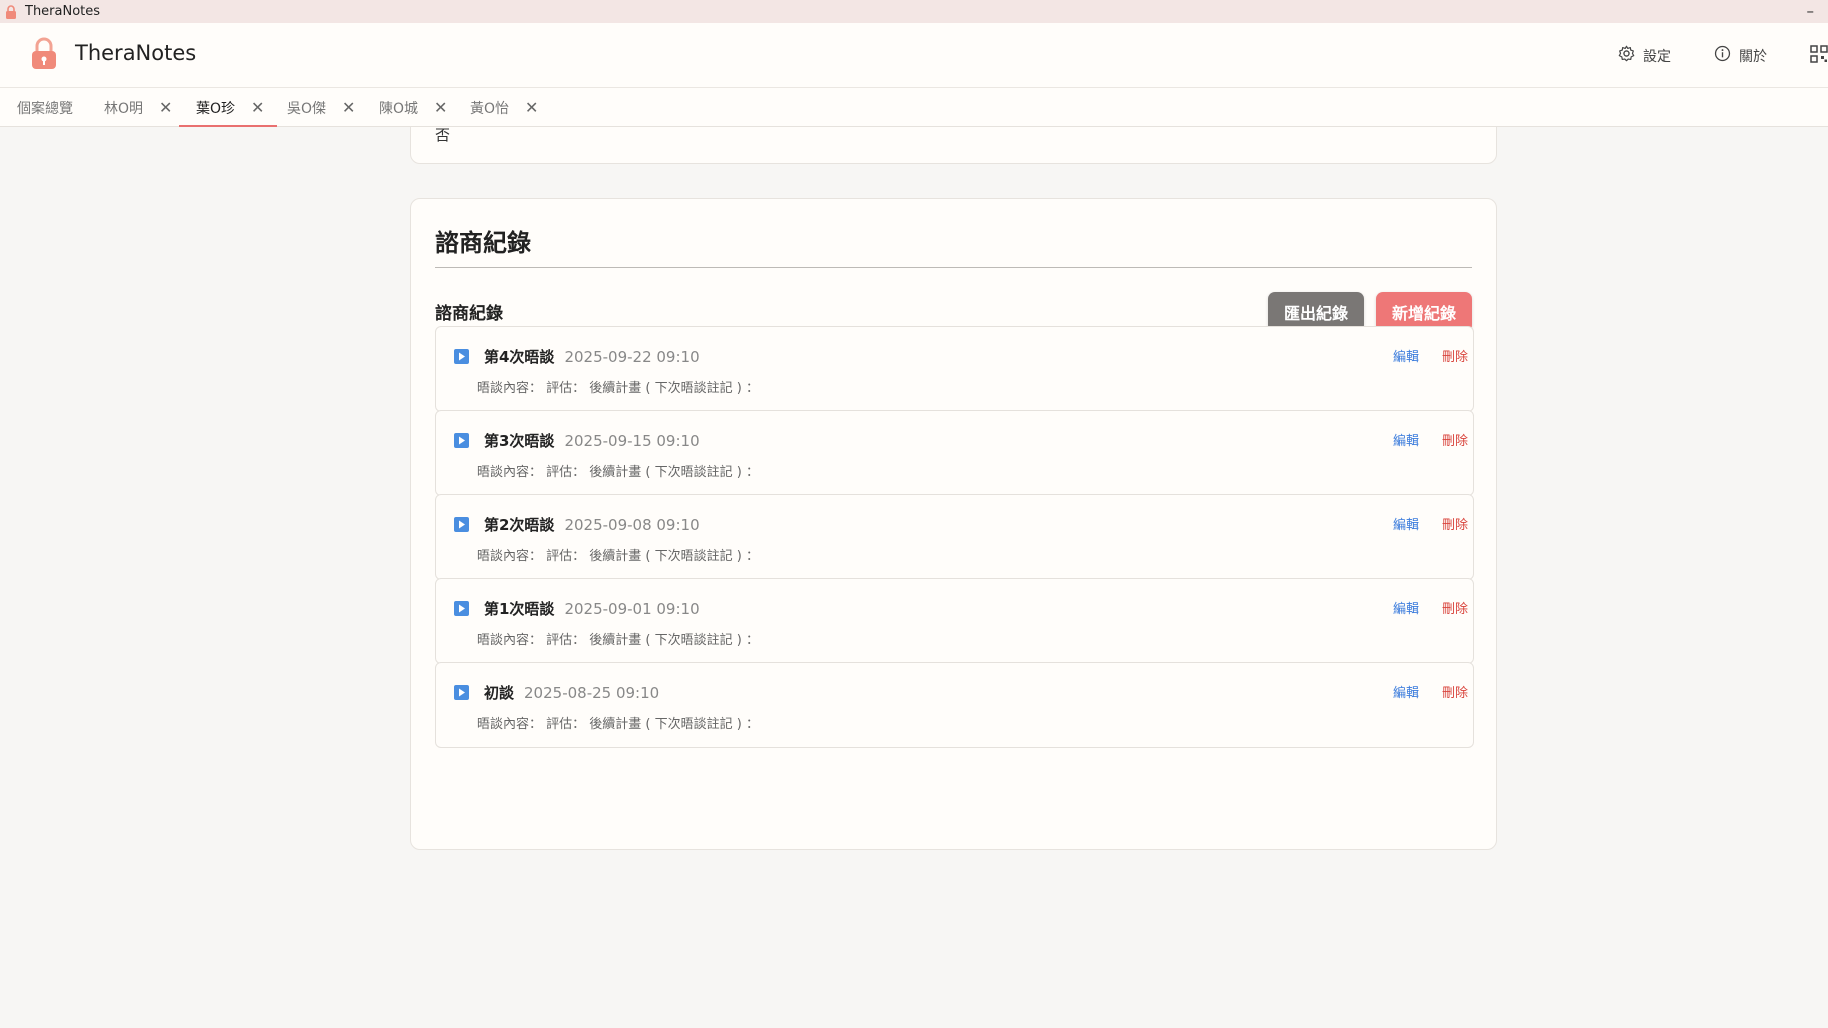 This screenshot has height=1028, width=1828. What do you see at coordinates (519, 357) in the screenshot?
I see `record-title-text: 第4次晤談` at bounding box center [519, 357].